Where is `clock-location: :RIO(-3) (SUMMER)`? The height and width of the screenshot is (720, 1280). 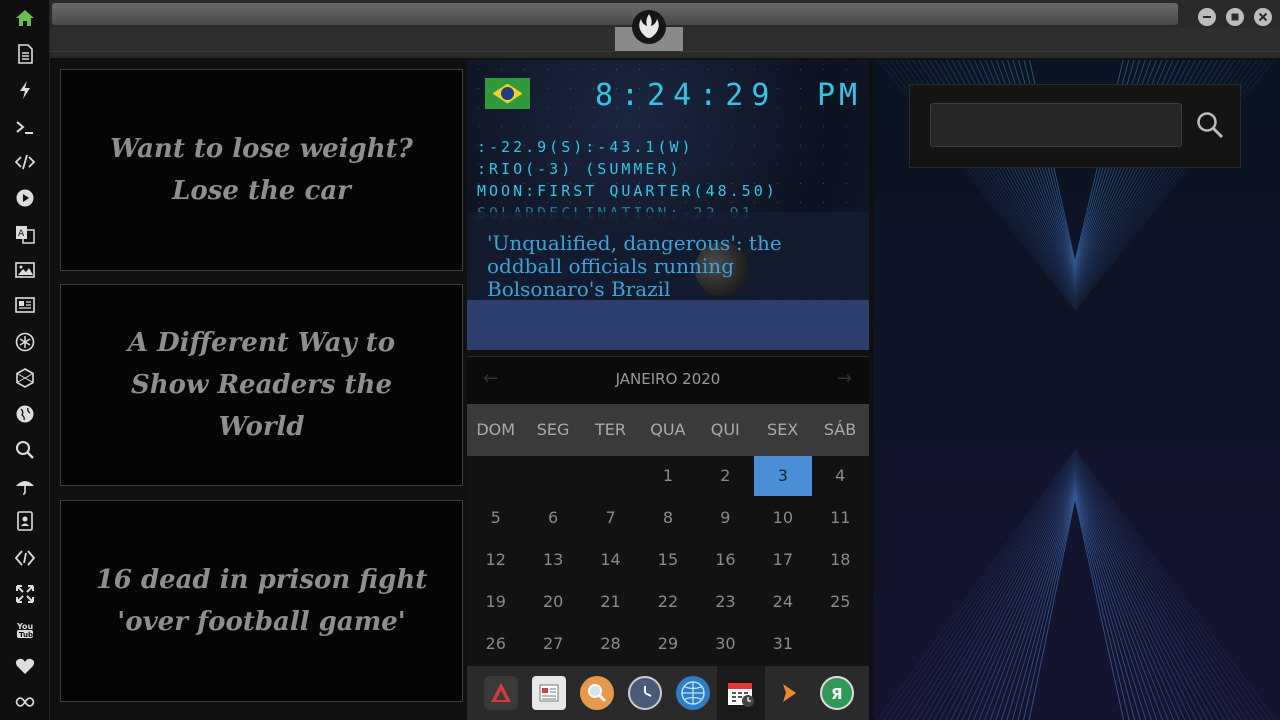 clock-location: :RIO(-3) (SUMMER) is located at coordinates (579, 169).